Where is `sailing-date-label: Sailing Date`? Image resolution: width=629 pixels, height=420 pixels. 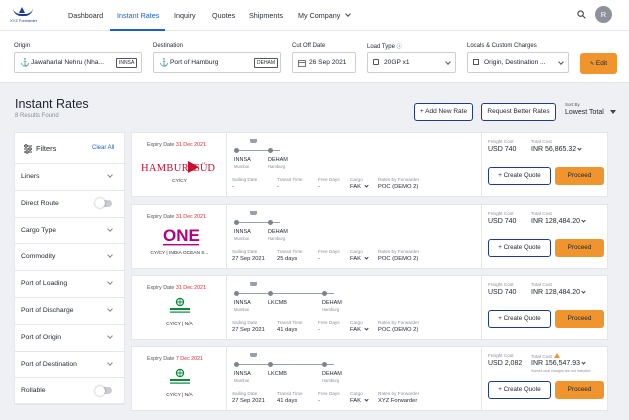 sailing-date-label: Sailing Date is located at coordinates (245, 179).